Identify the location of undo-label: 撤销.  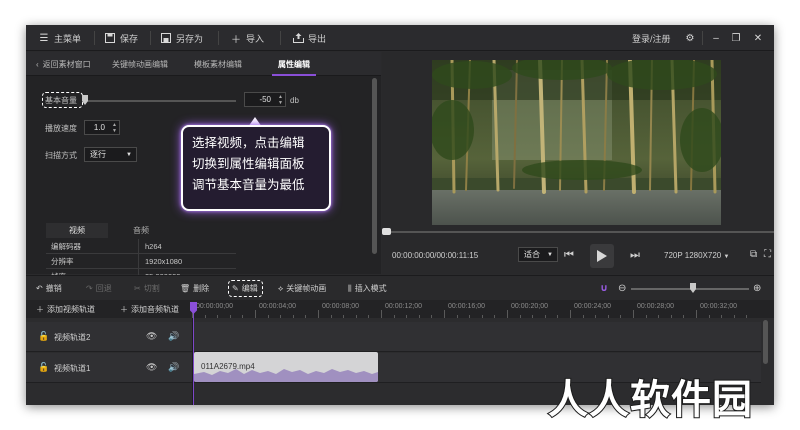
(53, 288).